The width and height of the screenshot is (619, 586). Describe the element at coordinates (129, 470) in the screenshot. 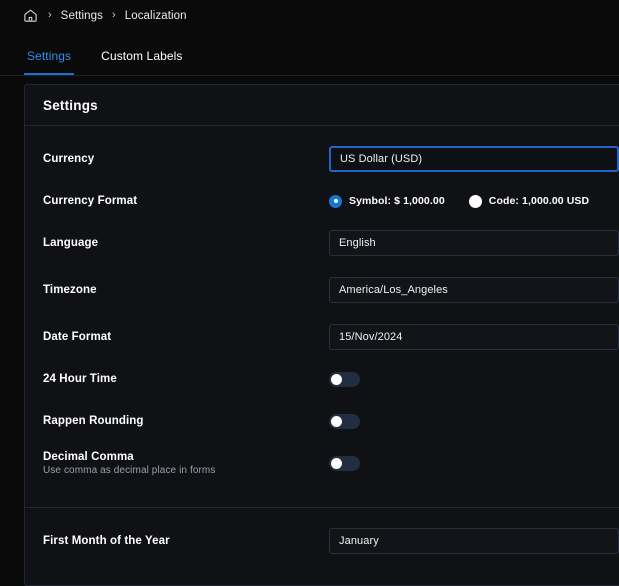

I see `sublabel-decimal-comma: Use comma as decimal place in forms` at that location.